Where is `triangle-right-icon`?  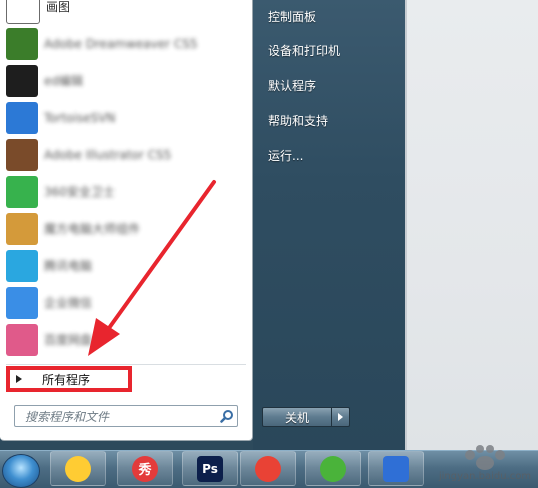 triangle-right-icon is located at coordinates (19, 379).